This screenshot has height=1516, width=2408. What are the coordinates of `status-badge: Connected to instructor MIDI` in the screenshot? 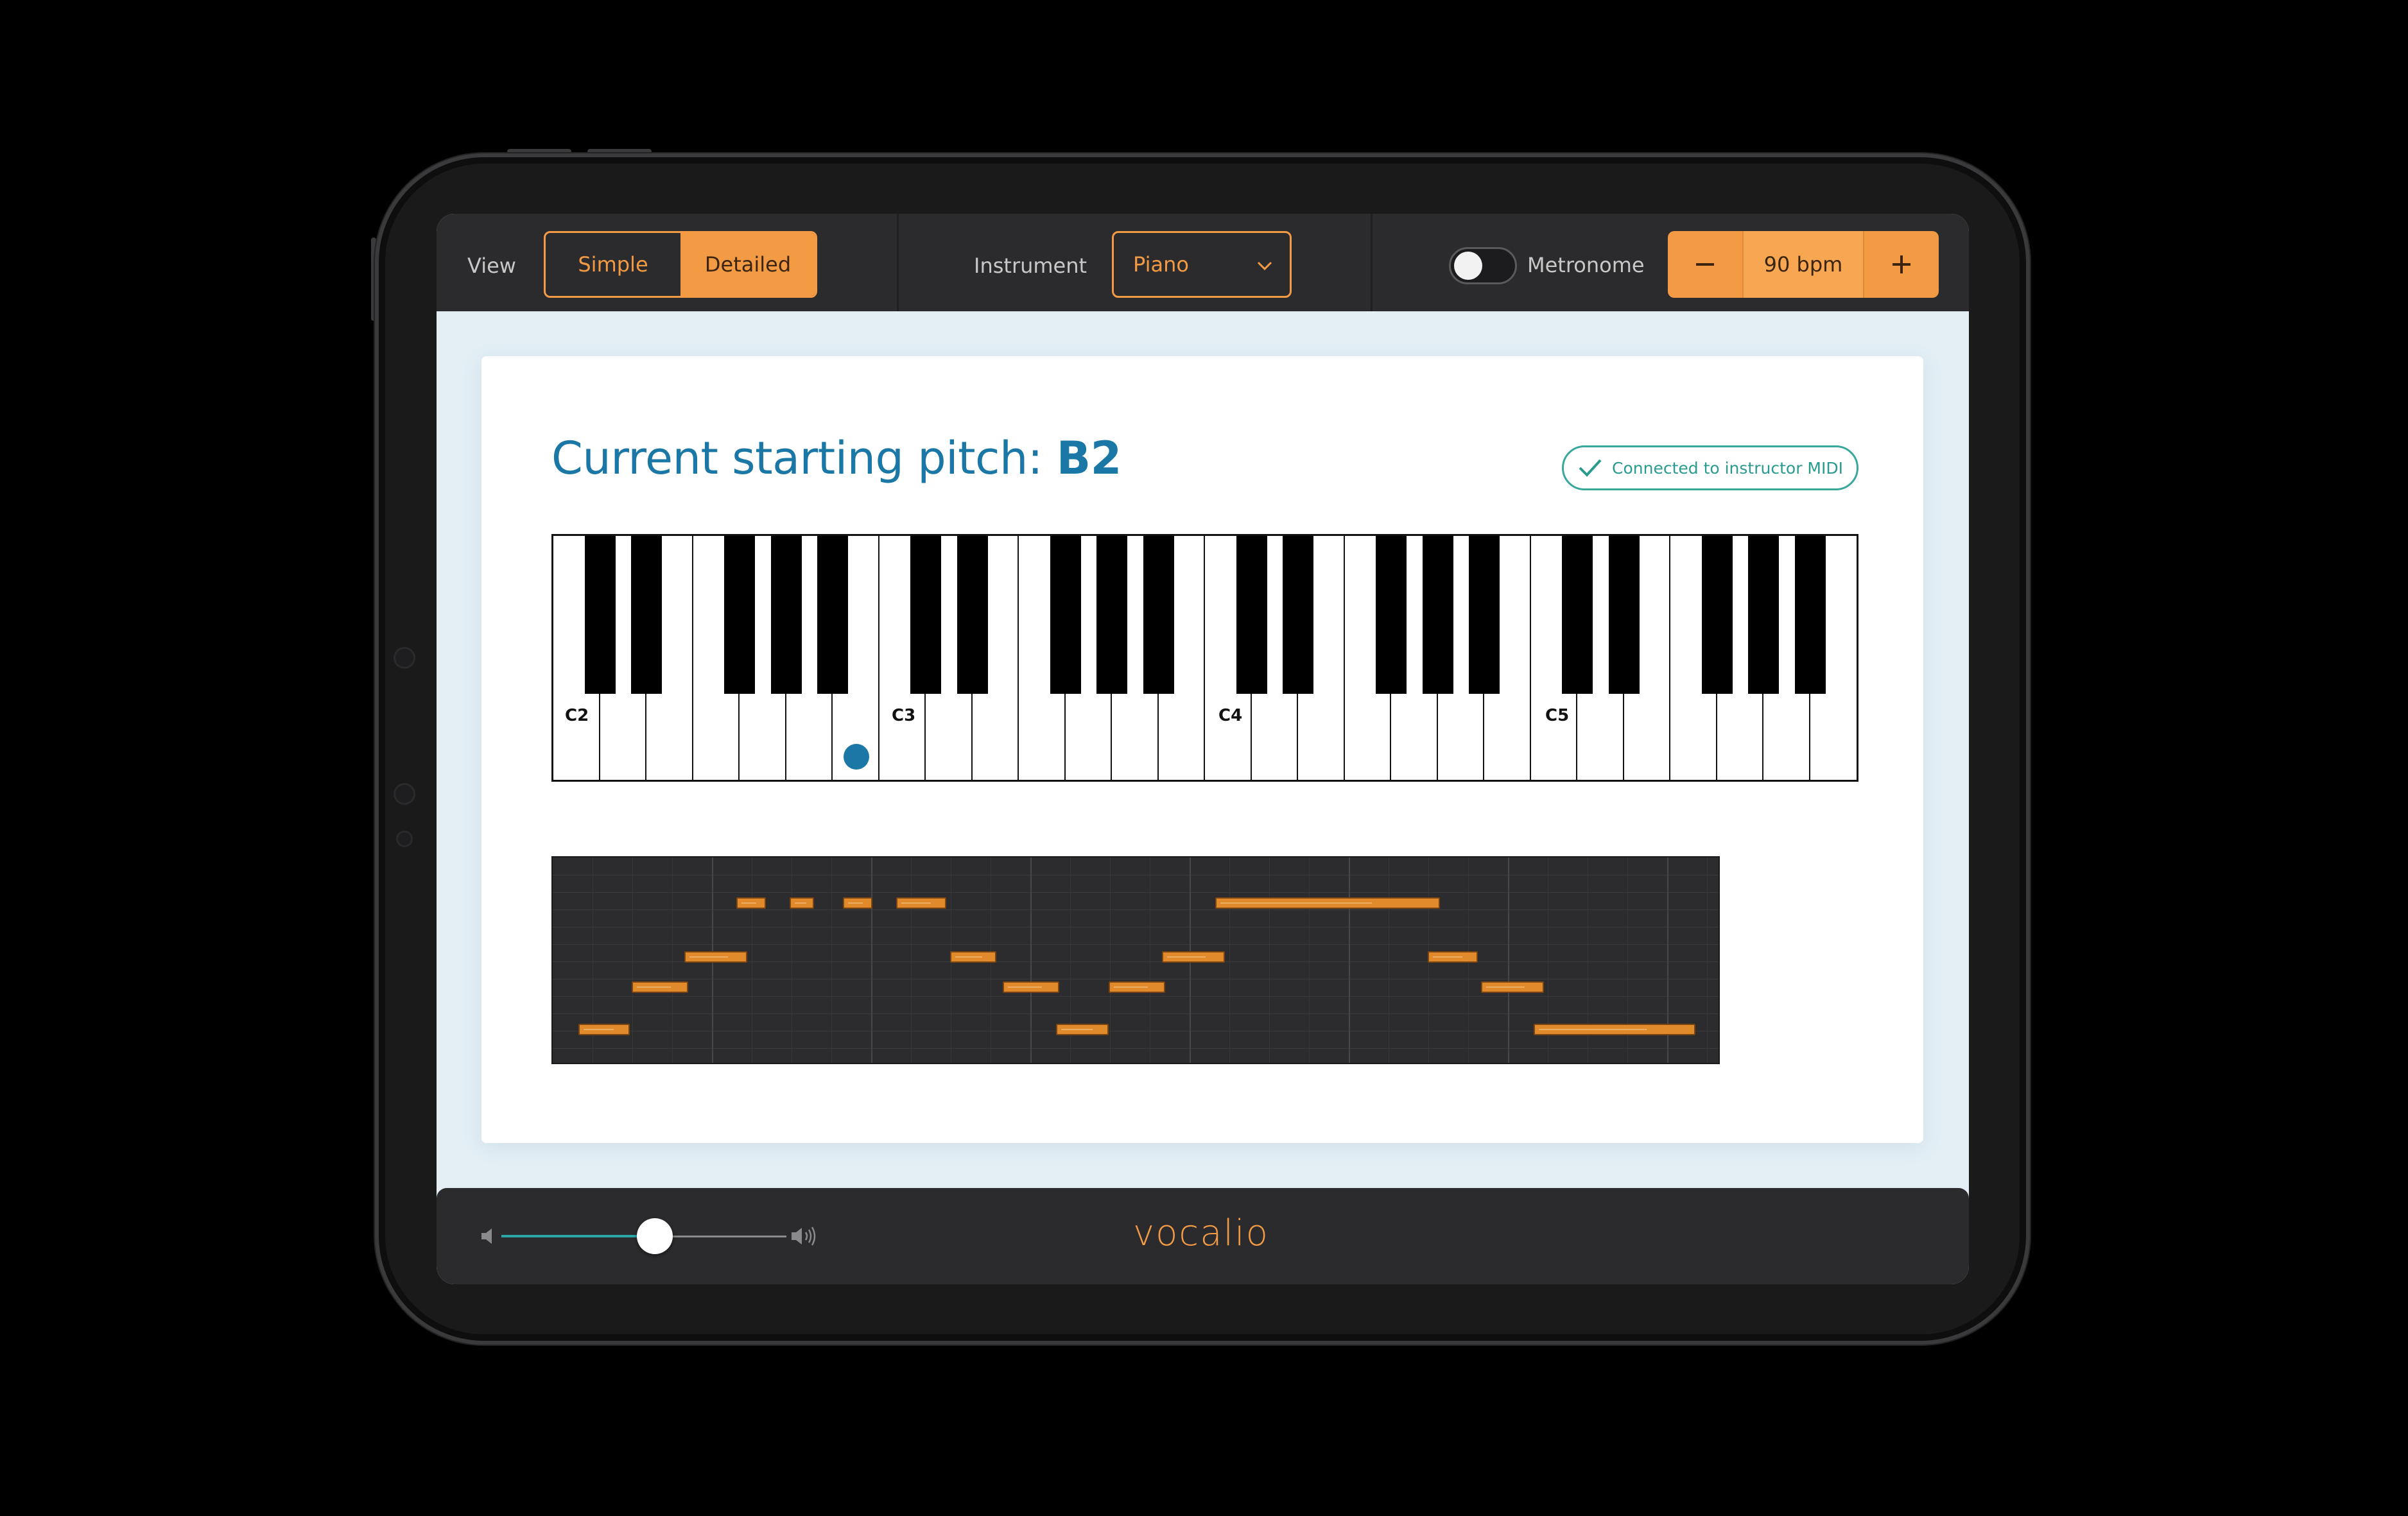 It's located at (1710, 467).